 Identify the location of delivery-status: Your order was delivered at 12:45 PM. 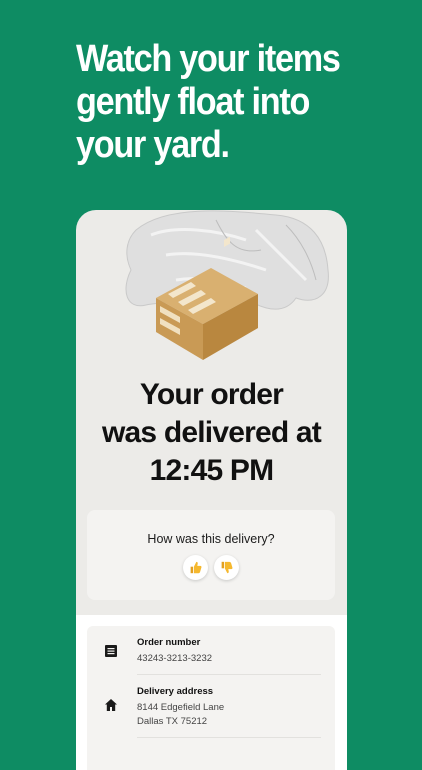
(211, 433).